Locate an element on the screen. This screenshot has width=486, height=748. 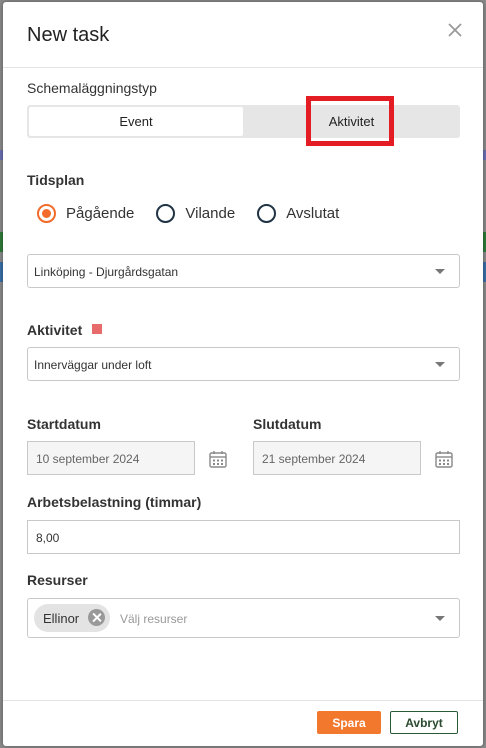
activity-select: Innerväggar under loft is located at coordinates (243, 364).